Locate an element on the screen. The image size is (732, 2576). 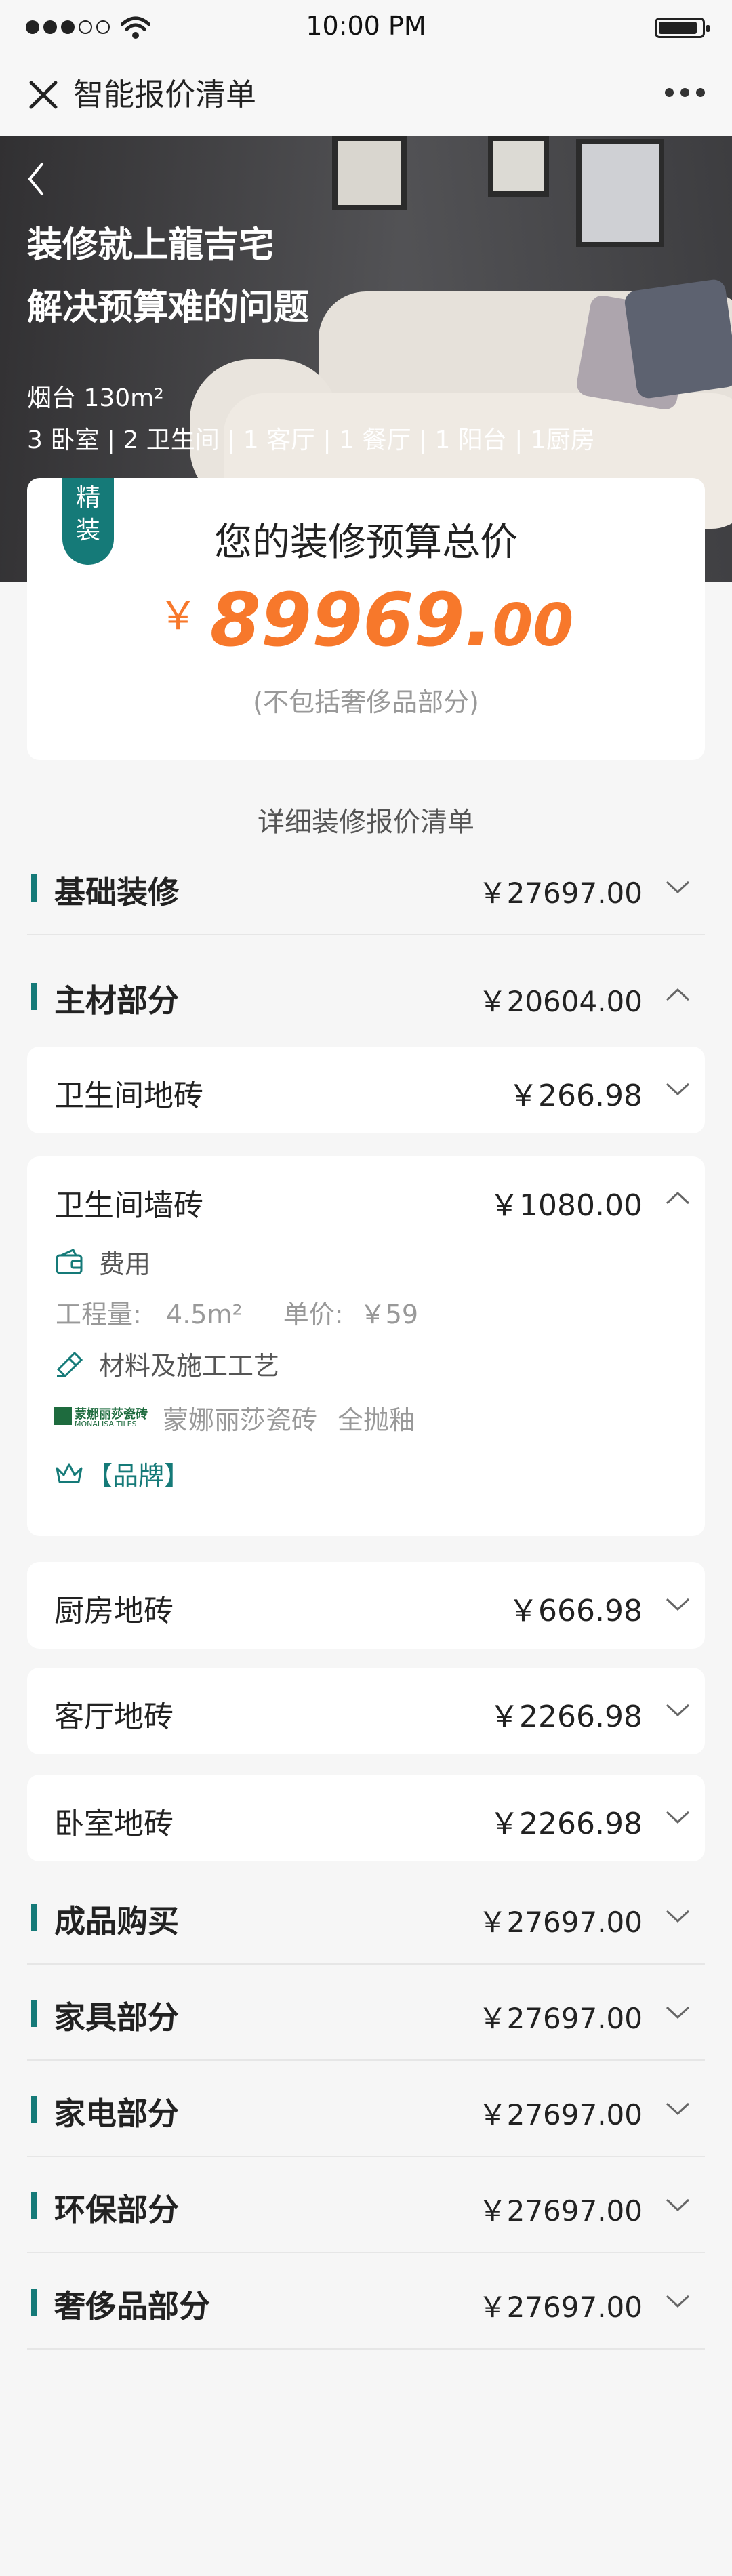
item-name: 厨房地砖 is located at coordinates (114, 1611).